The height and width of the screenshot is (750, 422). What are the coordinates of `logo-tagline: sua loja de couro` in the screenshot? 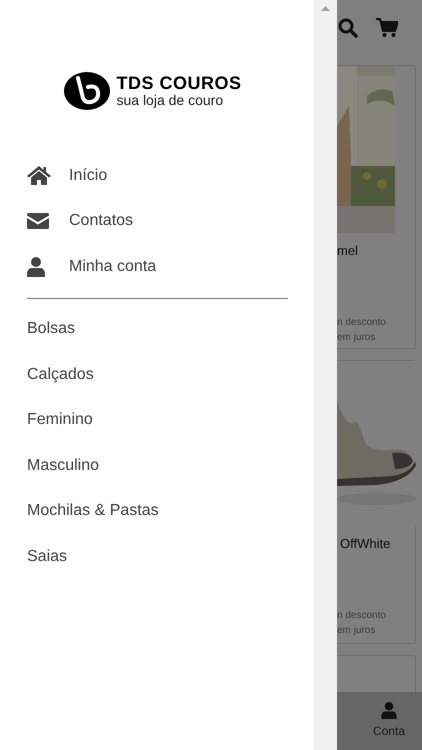 It's located at (170, 100).